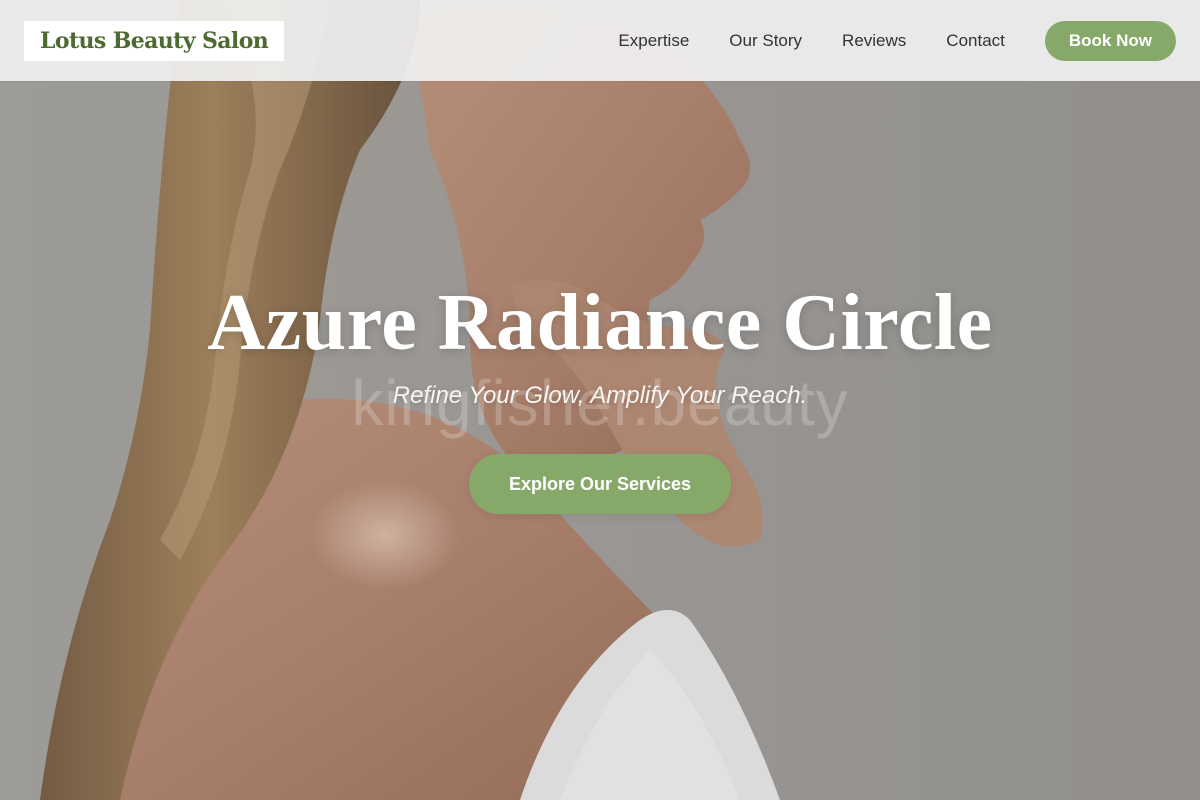  I want to click on explore-services-button: Explore Our Services, so click(600, 484).